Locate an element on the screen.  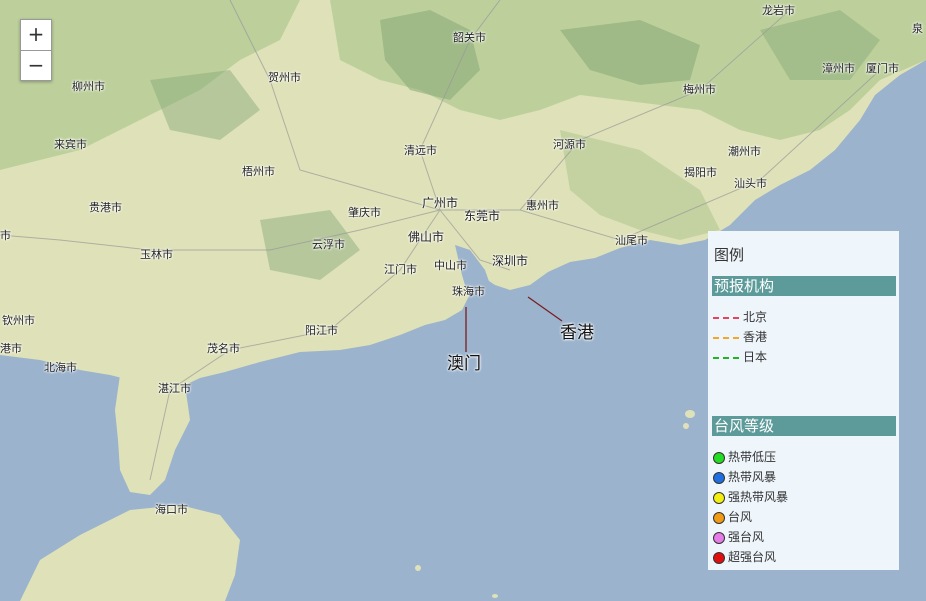
city-label-shanwei: 汕尾市 is located at coordinates (631, 240).